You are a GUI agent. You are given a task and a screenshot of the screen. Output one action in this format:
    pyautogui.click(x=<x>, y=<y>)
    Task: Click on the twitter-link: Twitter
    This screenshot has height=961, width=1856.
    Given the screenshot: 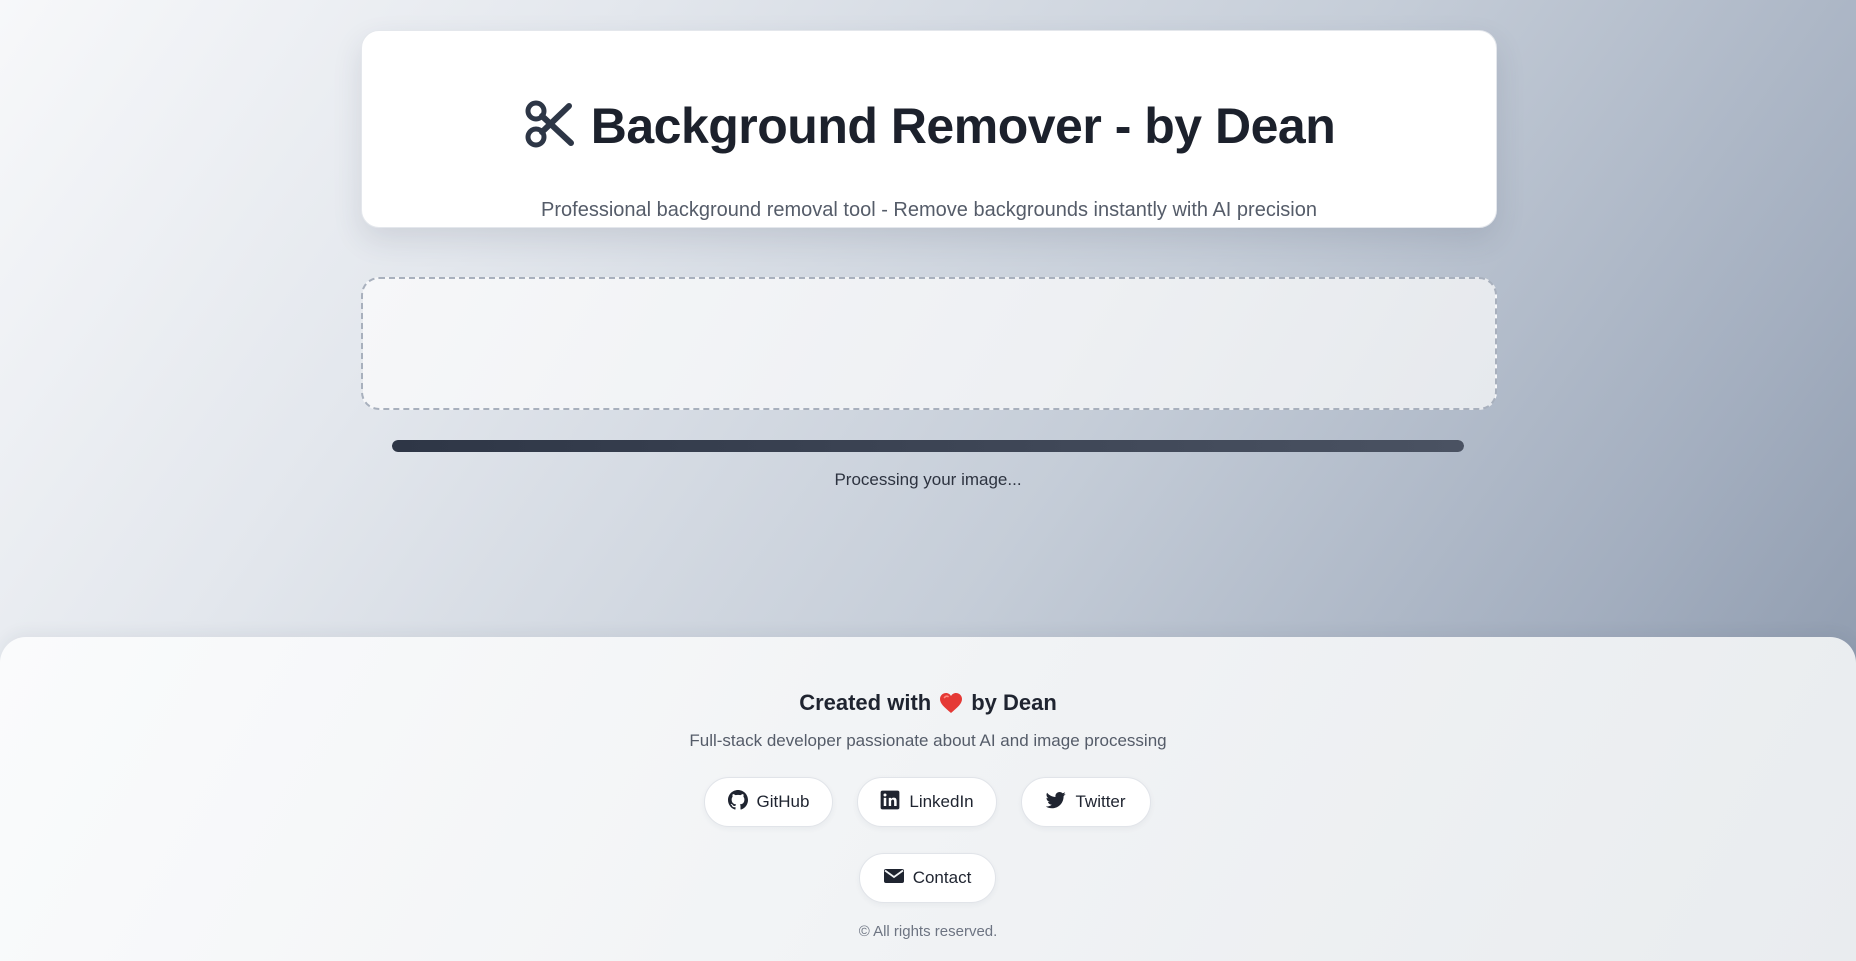 What is the action you would take?
    pyautogui.click(x=1086, y=802)
    